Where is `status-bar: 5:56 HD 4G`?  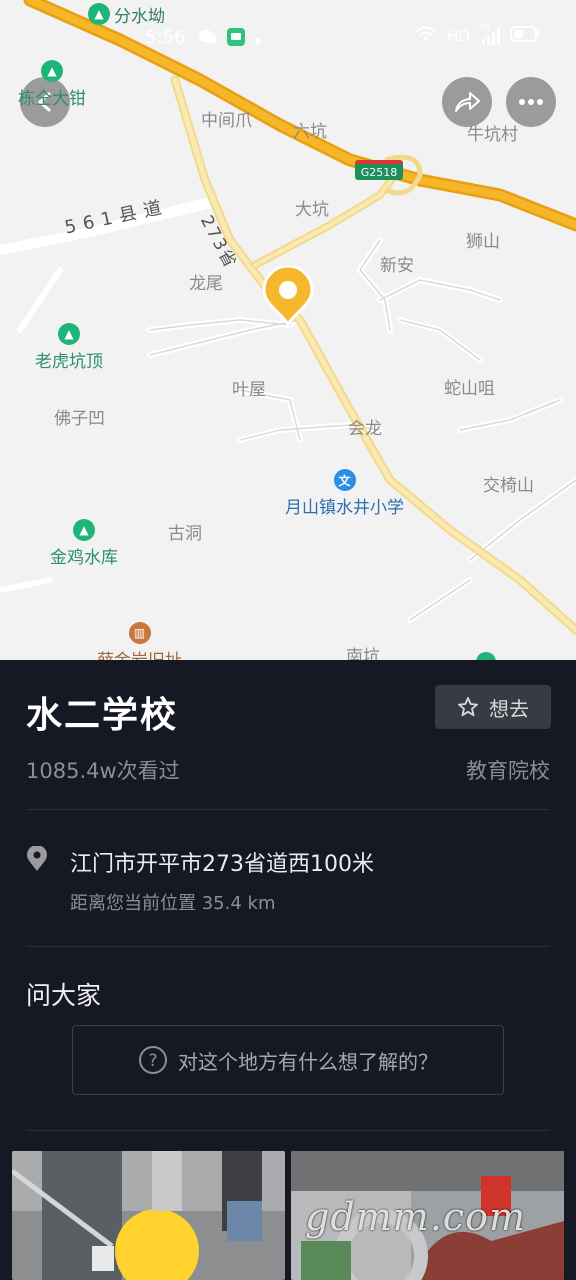
status-bar: 5:56 HD 4G is located at coordinates (288, 37).